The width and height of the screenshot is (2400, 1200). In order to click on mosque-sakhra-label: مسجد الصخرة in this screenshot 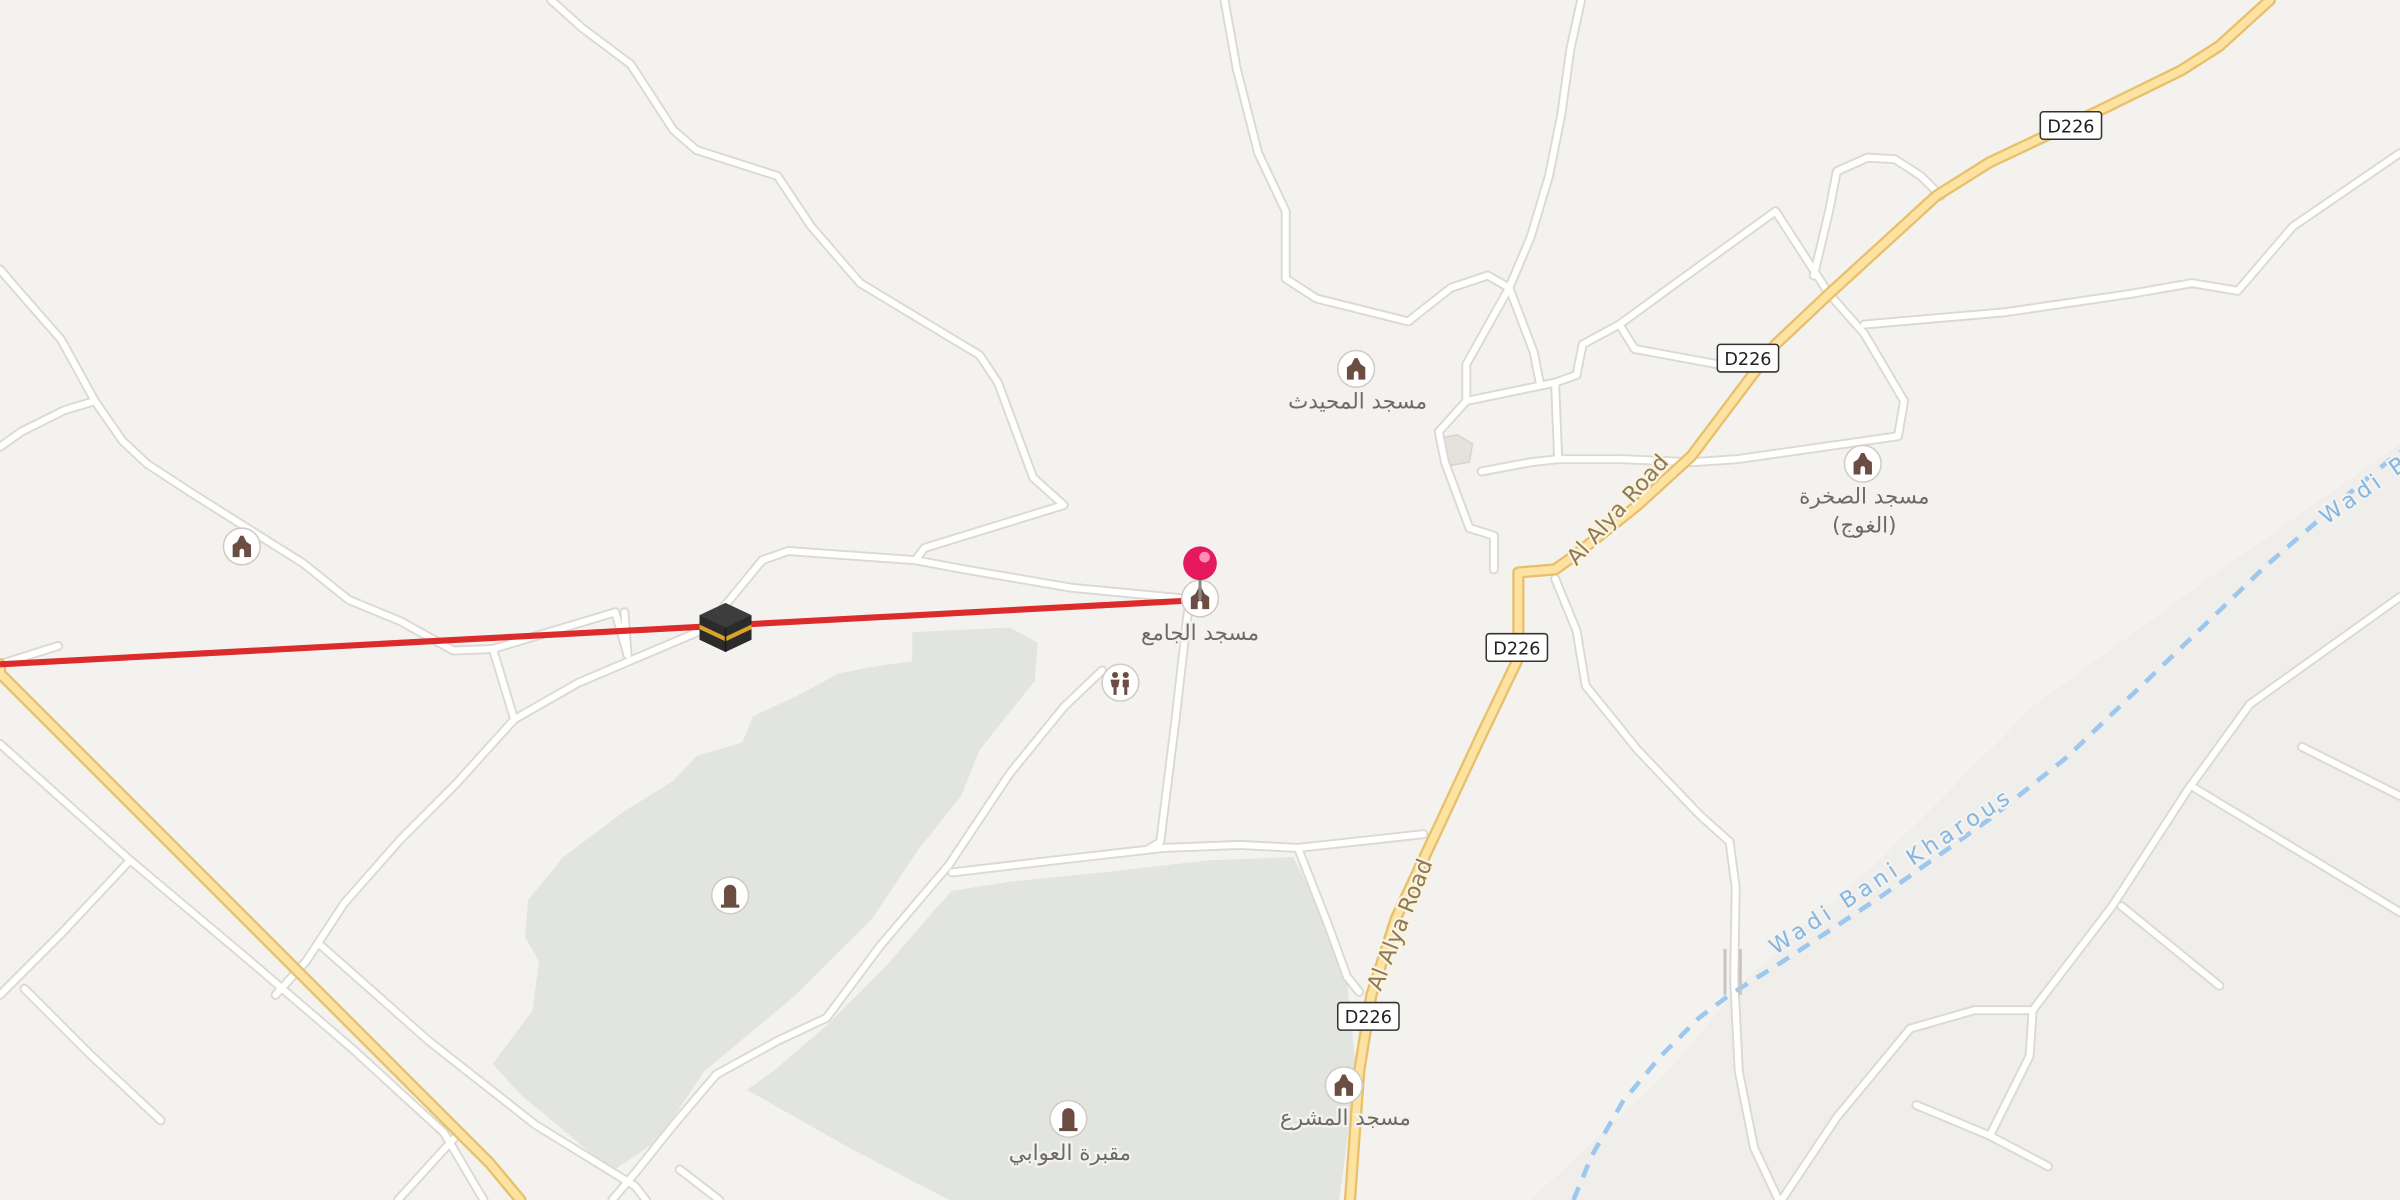, I will do `click(1864, 497)`.